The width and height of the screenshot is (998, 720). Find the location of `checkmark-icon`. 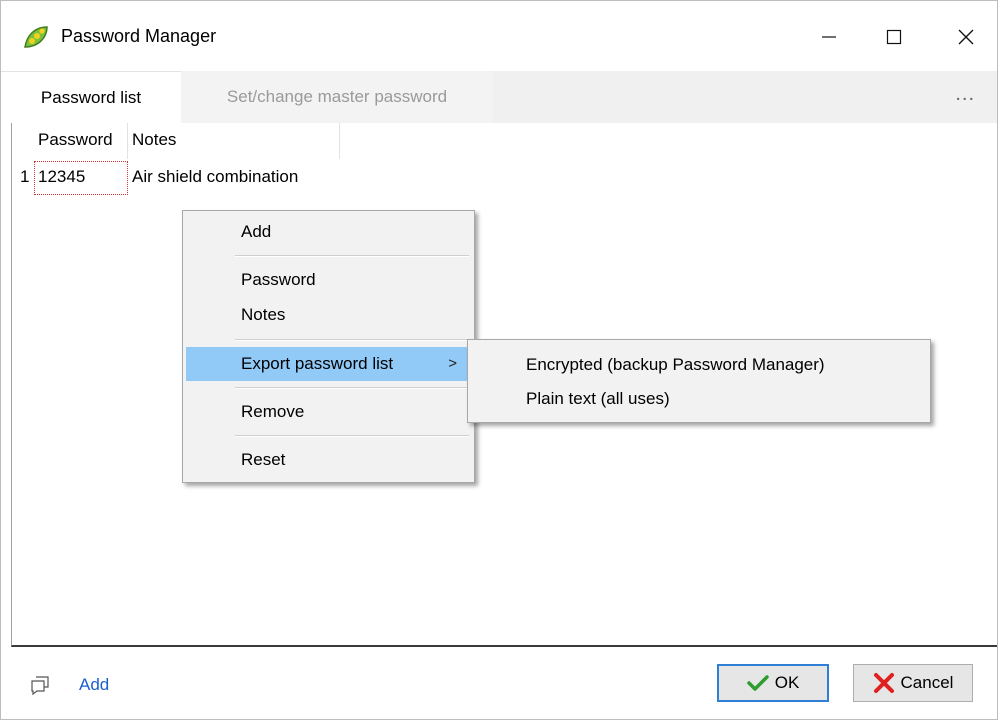

checkmark-icon is located at coordinates (757, 683).